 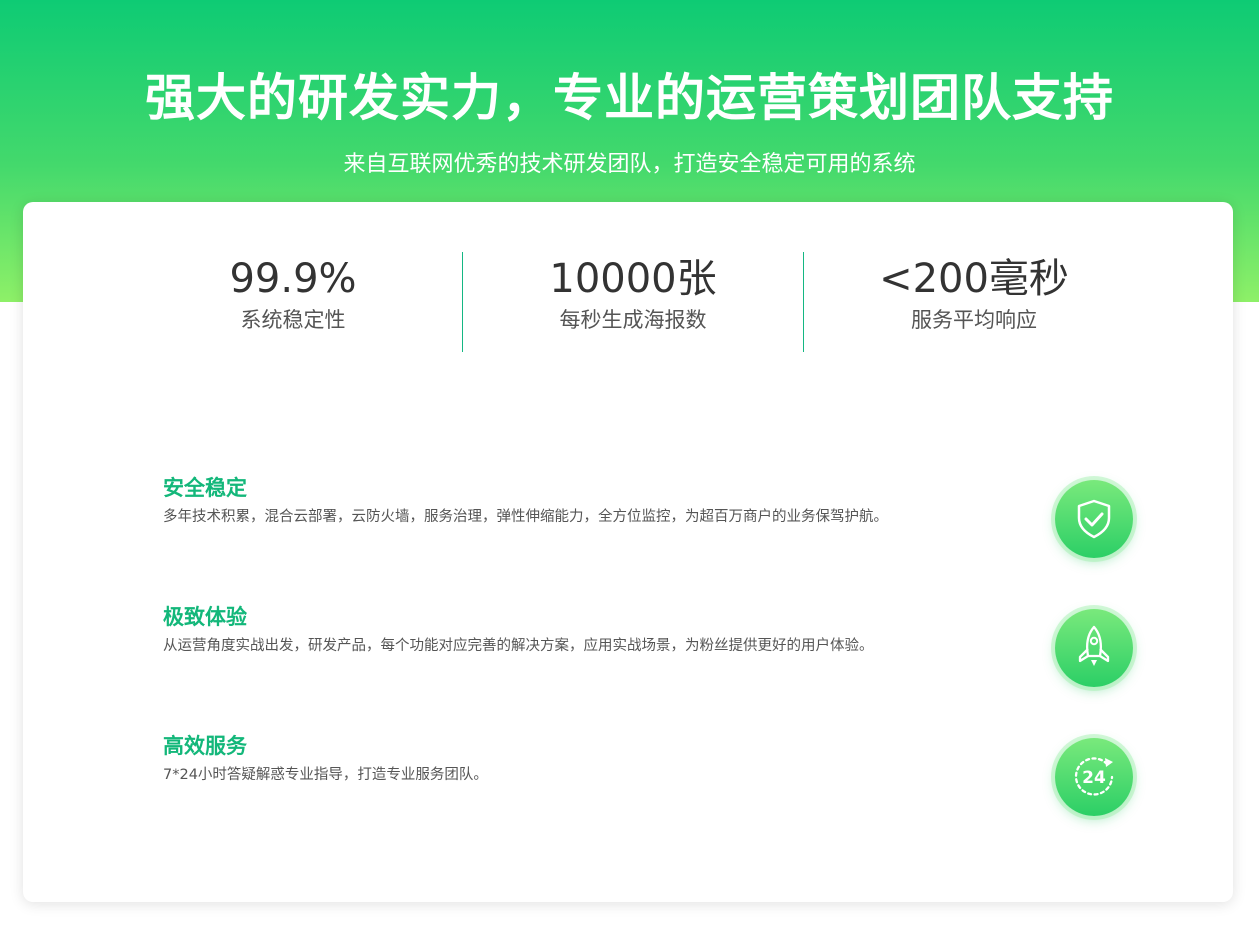 What do you see at coordinates (1094, 648) in the screenshot?
I see `rocket-icon` at bounding box center [1094, 648].